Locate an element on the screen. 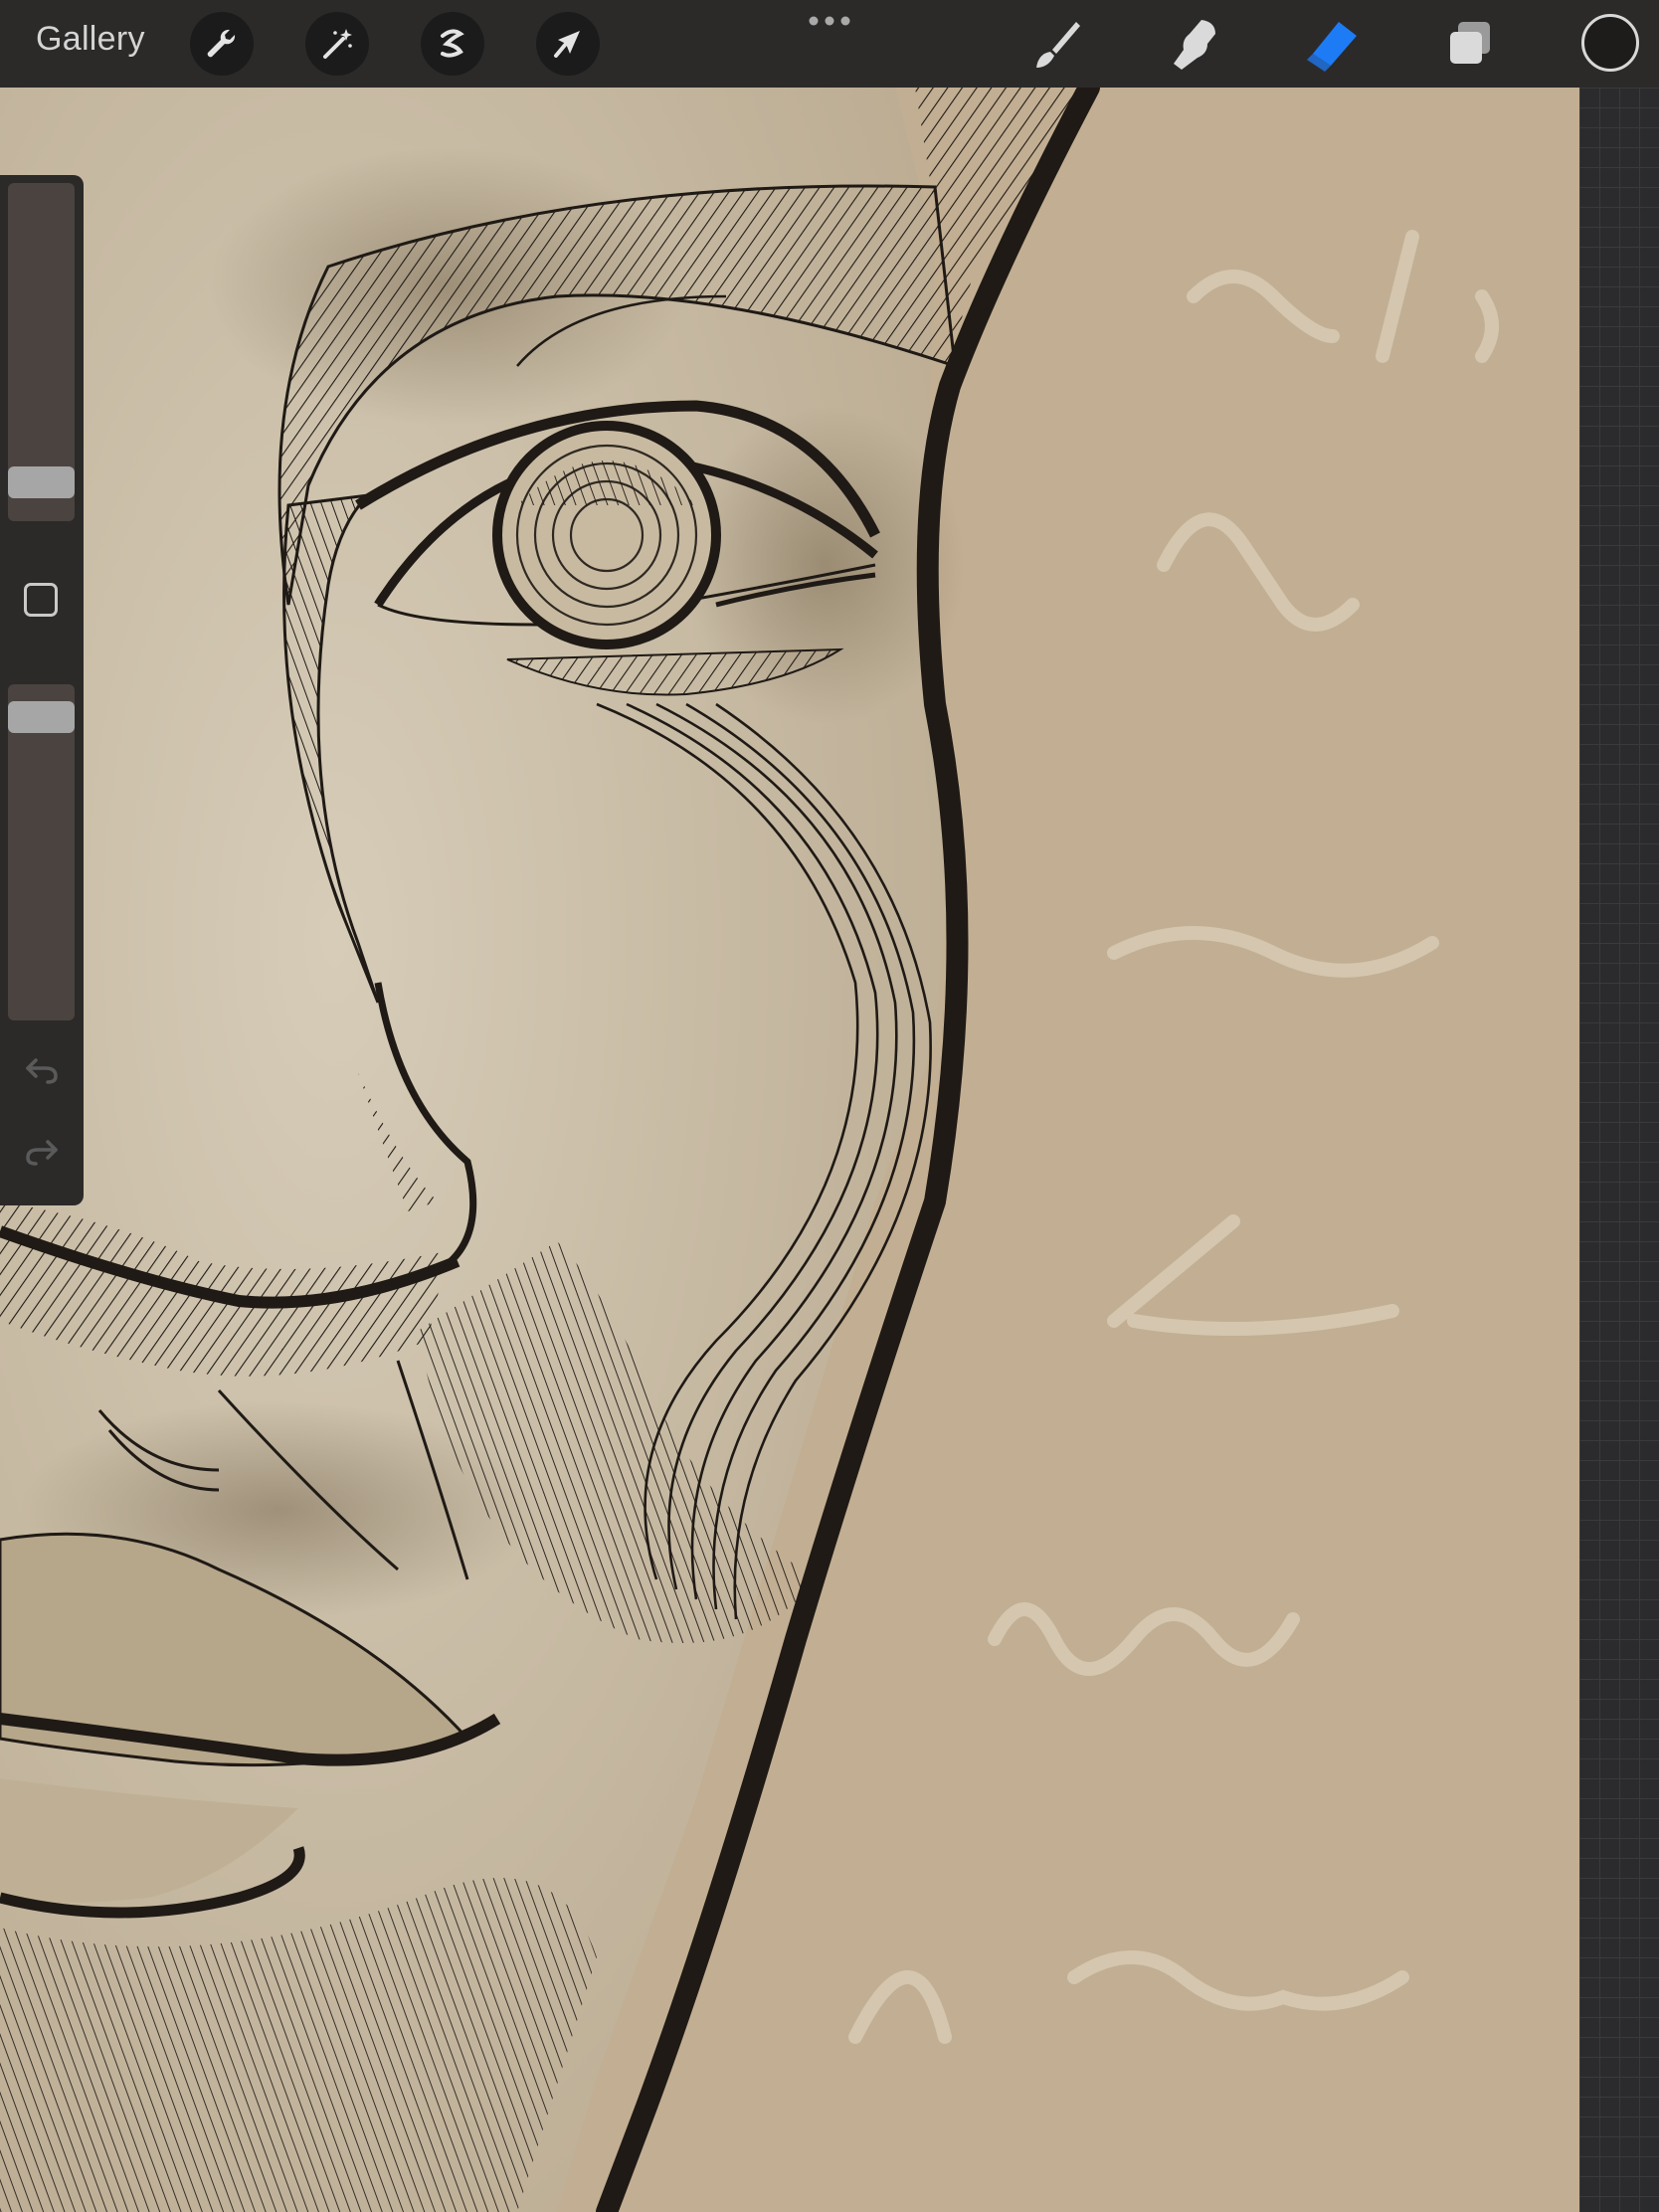  transform-arrow-icon is located at coordinates (567, 44).